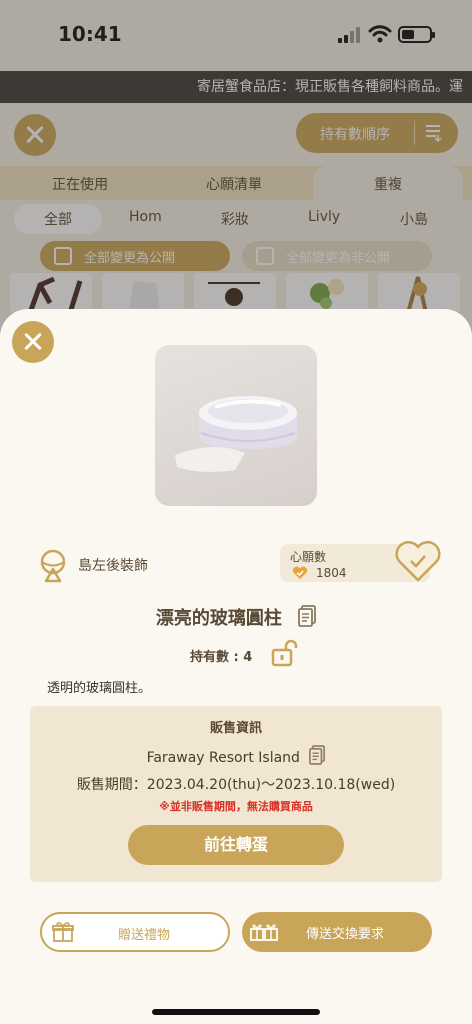  I want to click on trade-gifts-icon, so click(264, 932).